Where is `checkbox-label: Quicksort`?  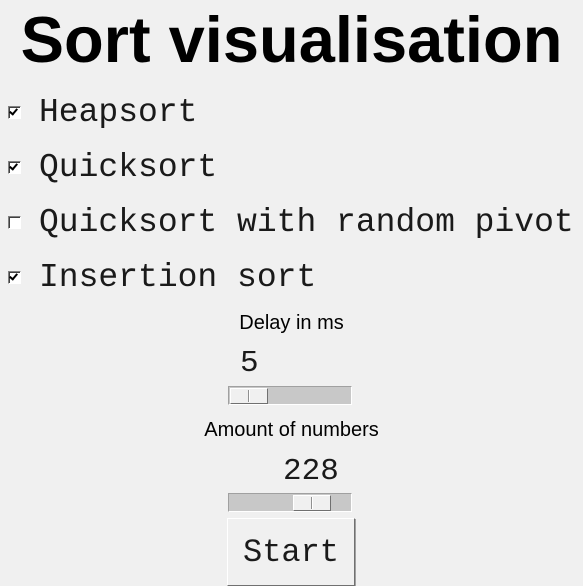 checkbox-label: Quicksort is located at coordinates (128, 167).